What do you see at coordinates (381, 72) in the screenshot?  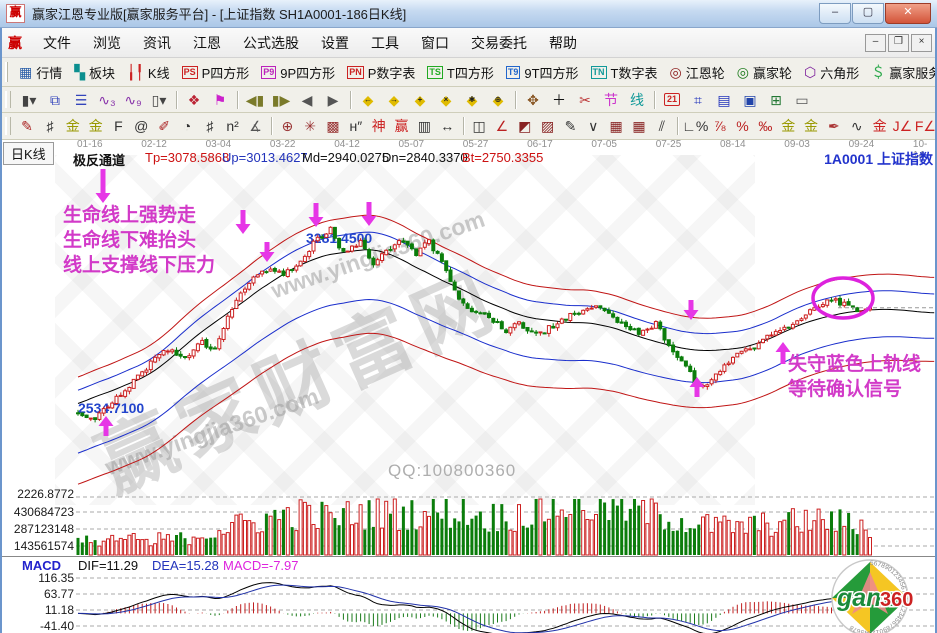 I see `toolbar-item-p-table: PN P数字表` at bounding box center [381, 72].